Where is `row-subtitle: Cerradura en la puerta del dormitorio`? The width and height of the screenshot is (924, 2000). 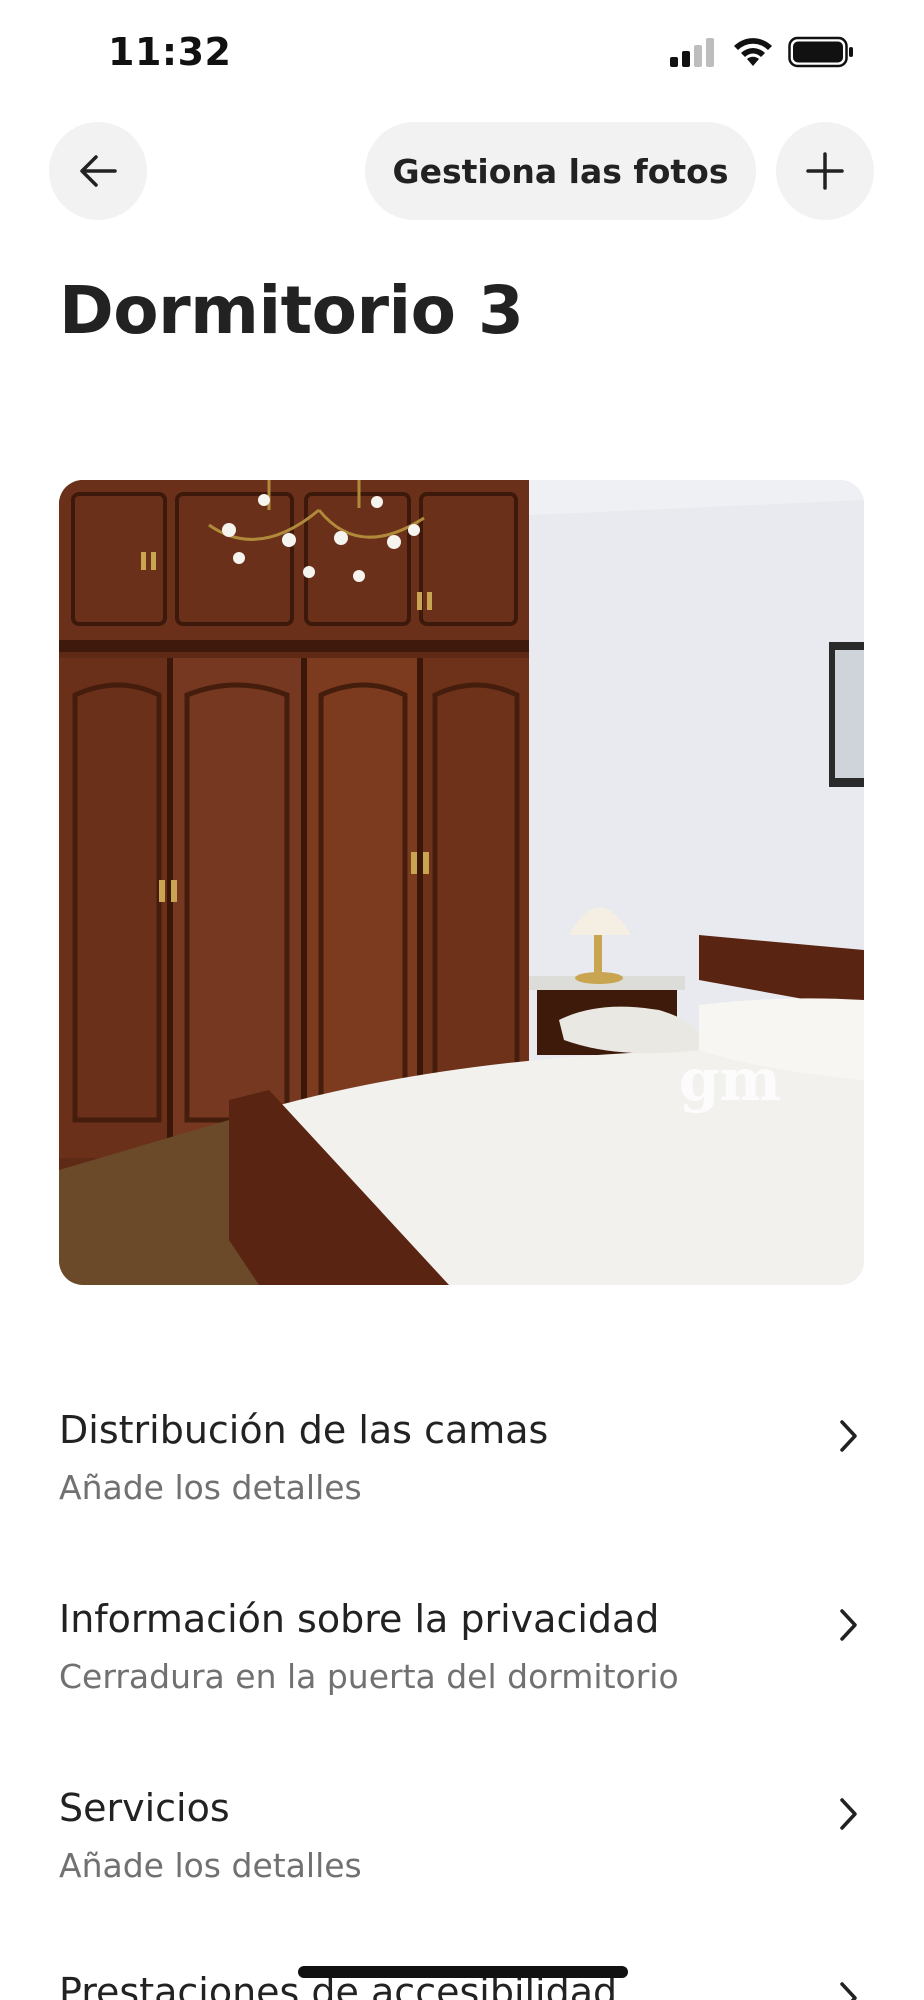 row-subtitle: Cerradura en la puerta del dormitorio is located at coordinates (369, 1676).